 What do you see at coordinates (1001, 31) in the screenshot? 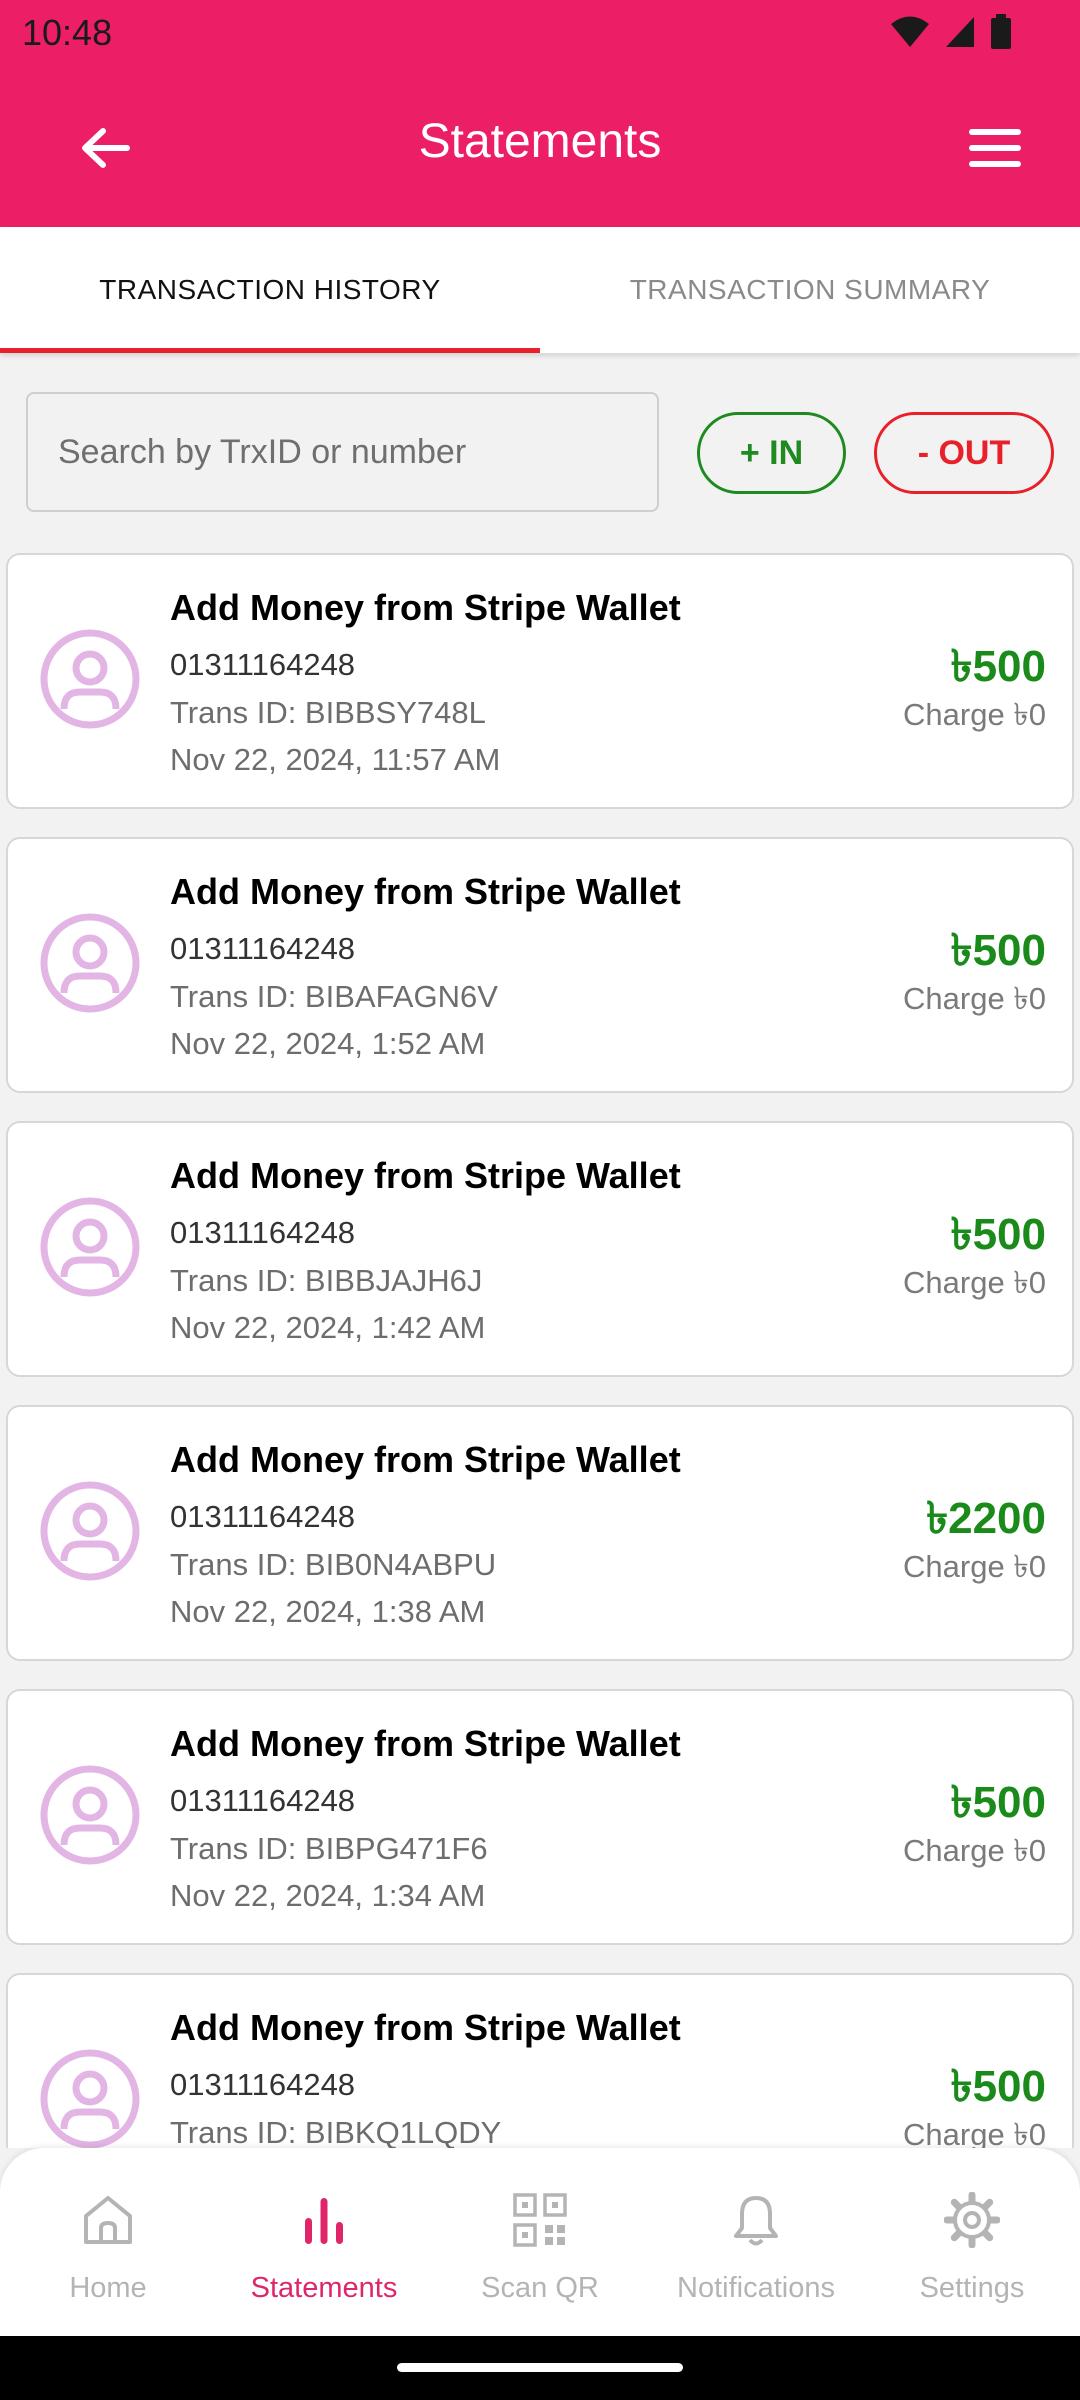
I see `battery-icon` at bounding box center [1001, 31].